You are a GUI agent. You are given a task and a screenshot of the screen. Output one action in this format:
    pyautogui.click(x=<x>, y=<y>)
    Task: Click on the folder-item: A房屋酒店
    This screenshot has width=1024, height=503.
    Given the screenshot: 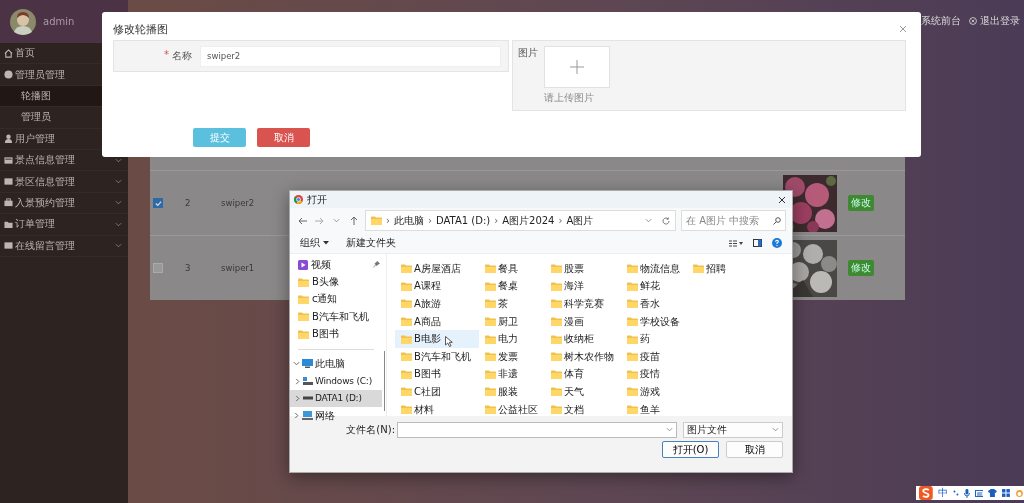 What is the action you would take?
    pyautogui.click(x=437, y=269)
    